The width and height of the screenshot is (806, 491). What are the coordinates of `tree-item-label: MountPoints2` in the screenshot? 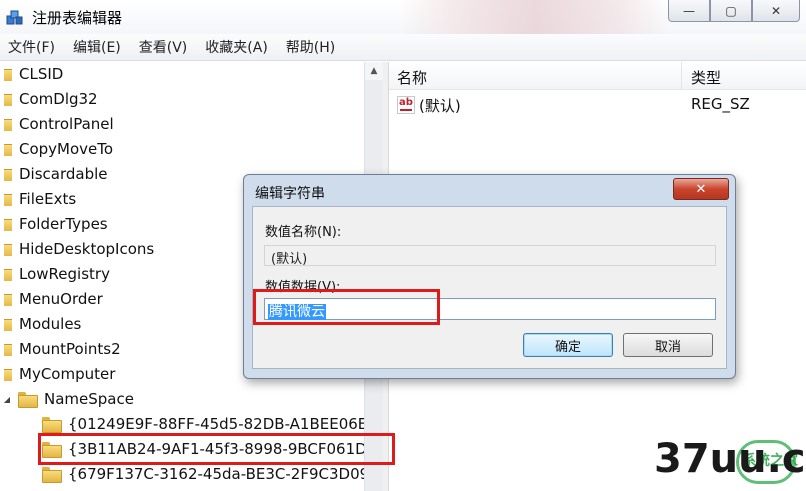 It's located at (70, 349).